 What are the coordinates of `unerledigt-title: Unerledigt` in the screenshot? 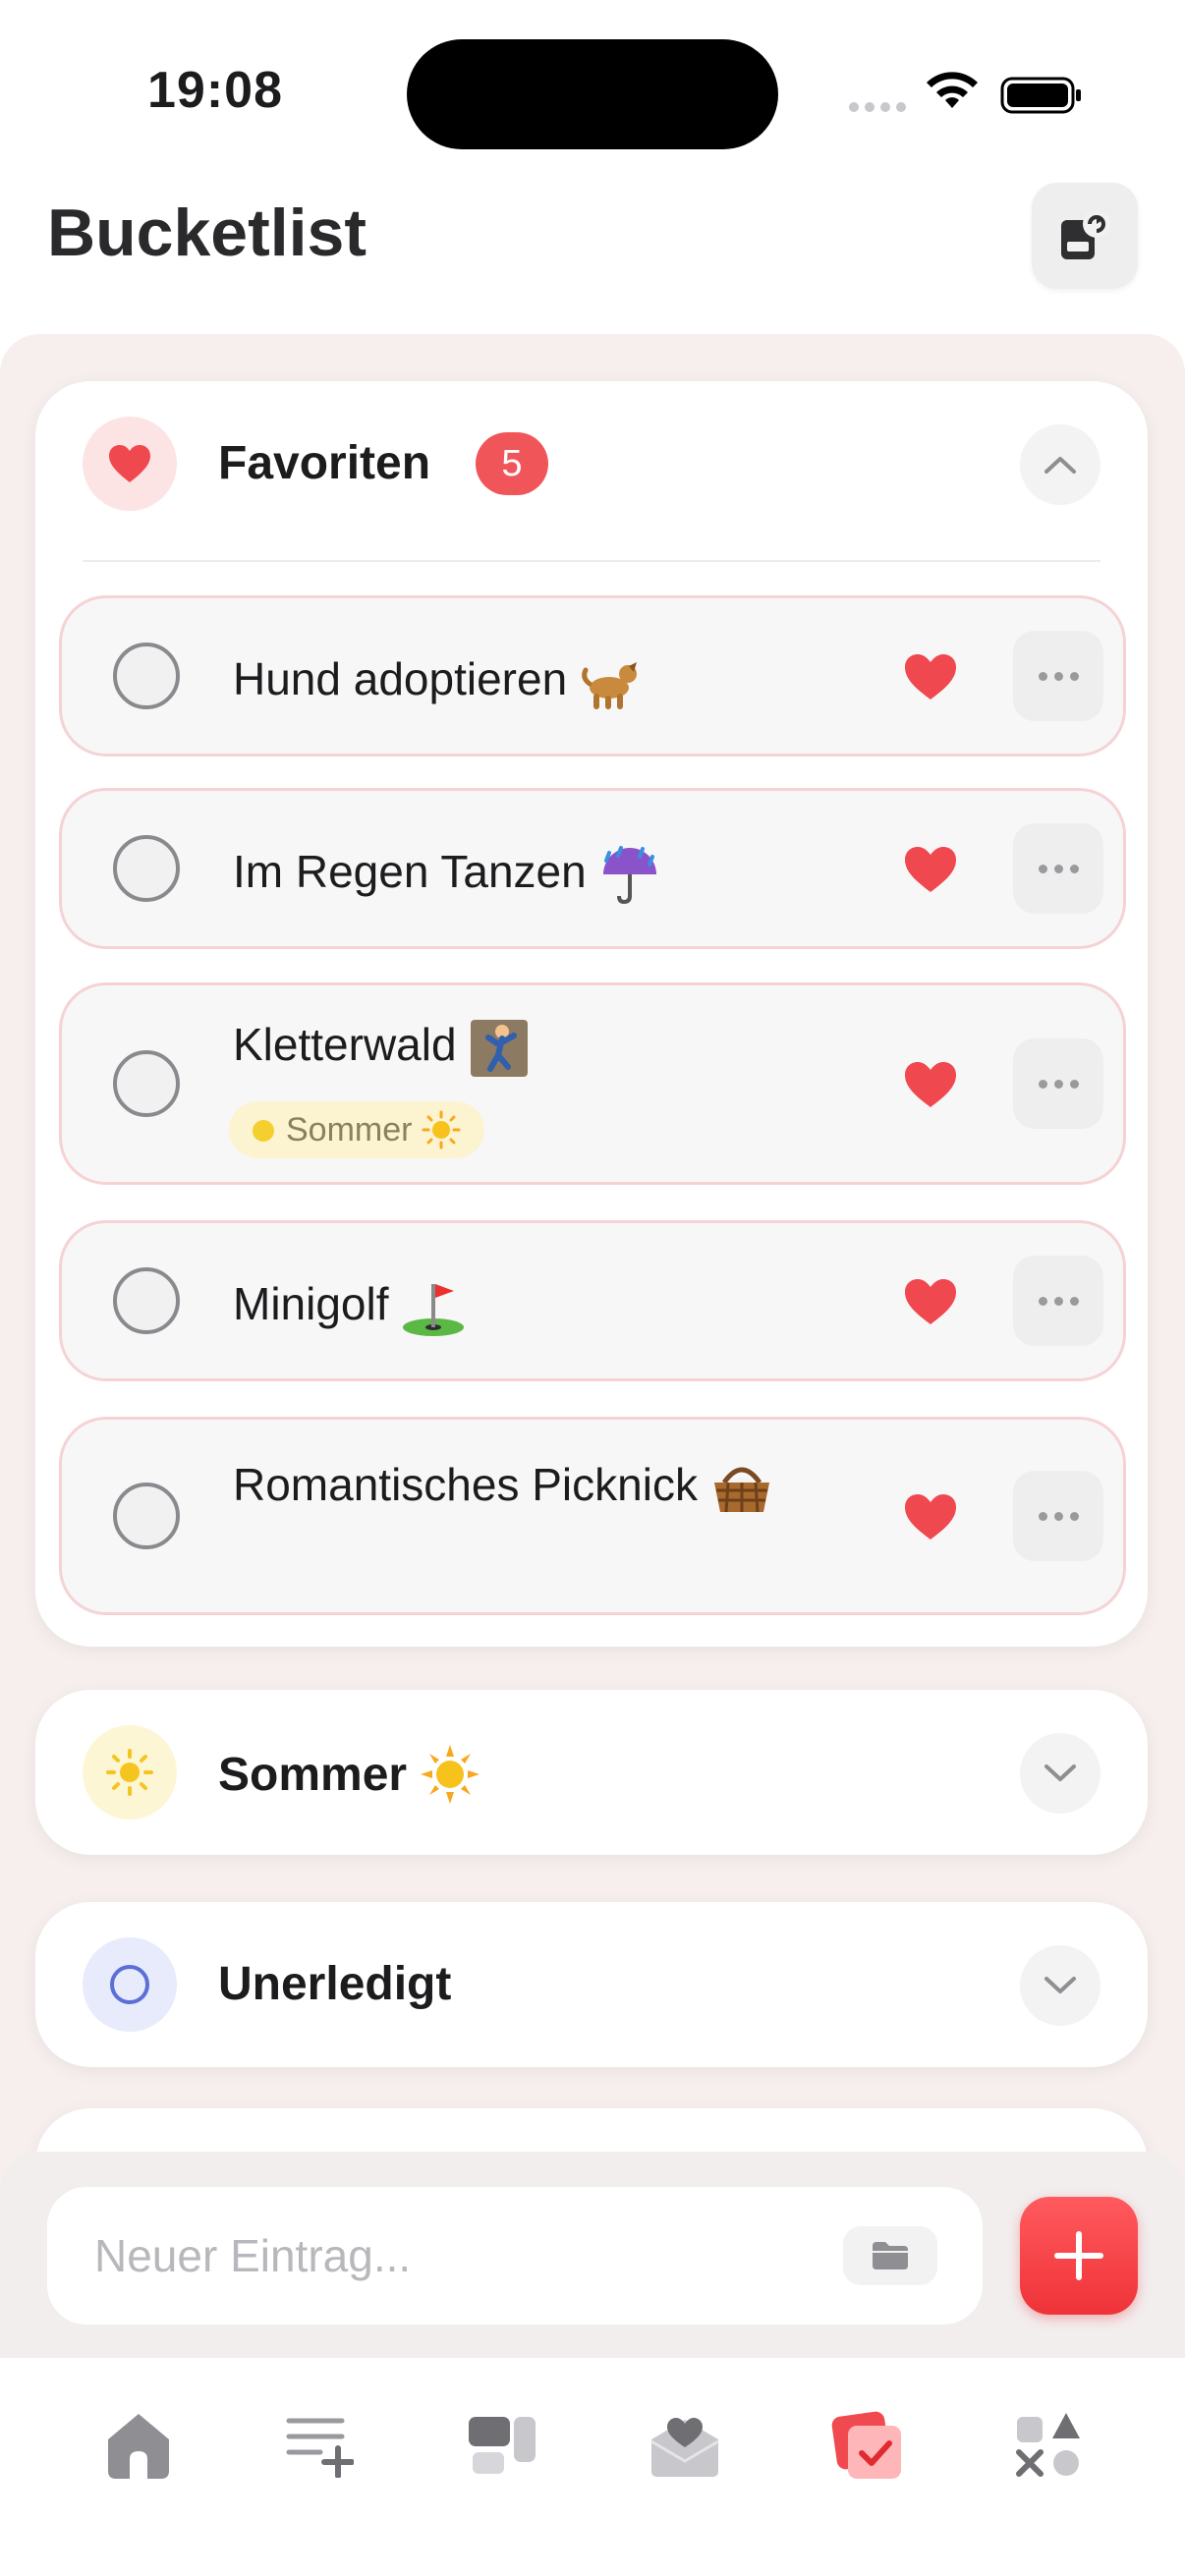 It's located at (335, 1984).